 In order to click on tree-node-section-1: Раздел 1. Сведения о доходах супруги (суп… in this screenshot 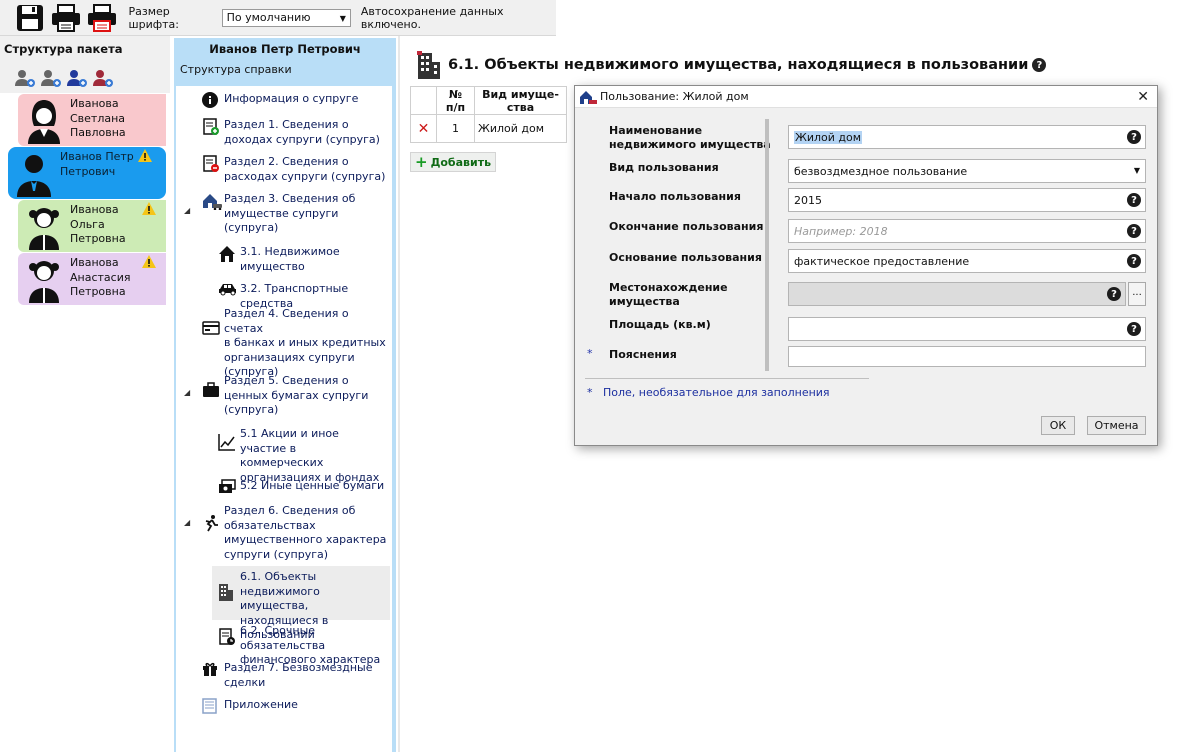, I will do `click(295, 132)`.